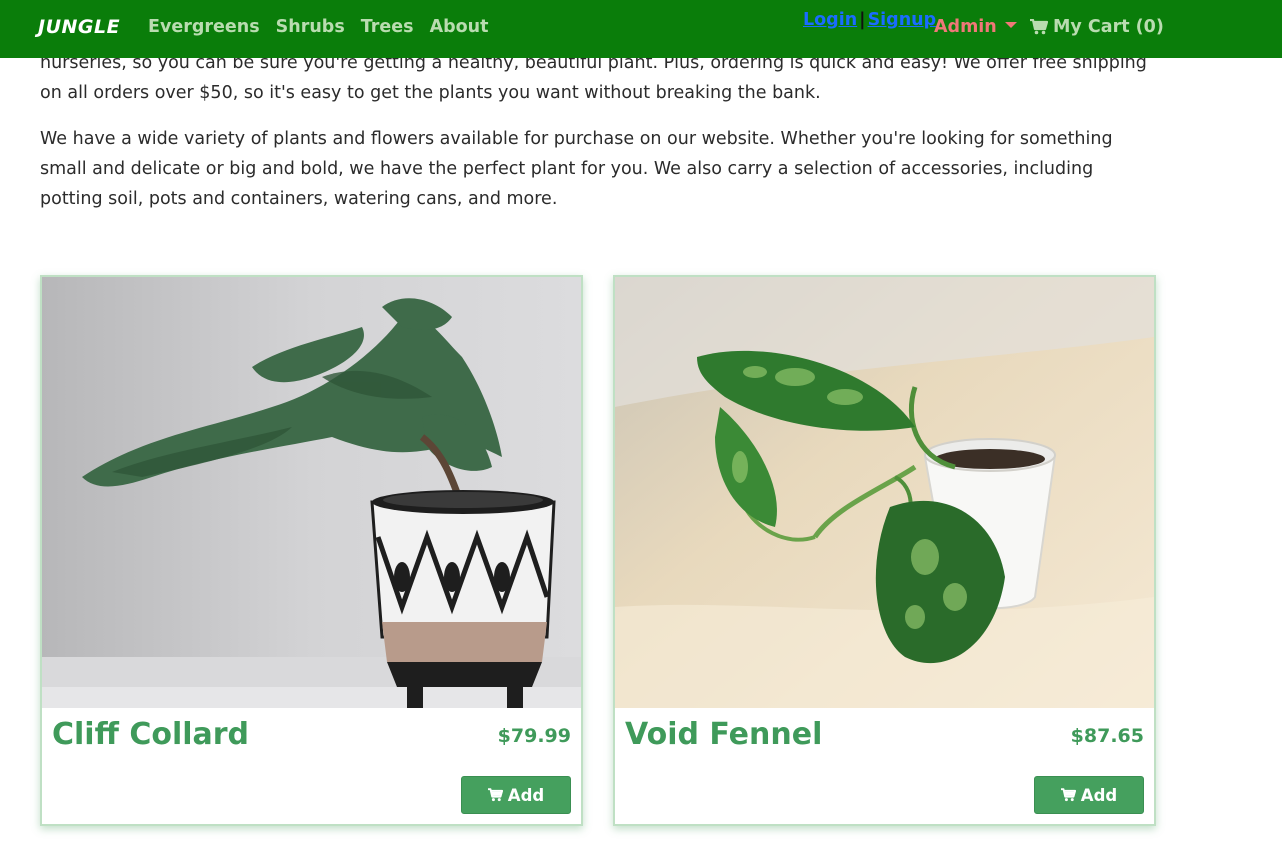  What do you see at coordinates (1108, 27) in the screenshot?
I see `cart-label: My Cart (0)` at bounding box center [1108, 27].